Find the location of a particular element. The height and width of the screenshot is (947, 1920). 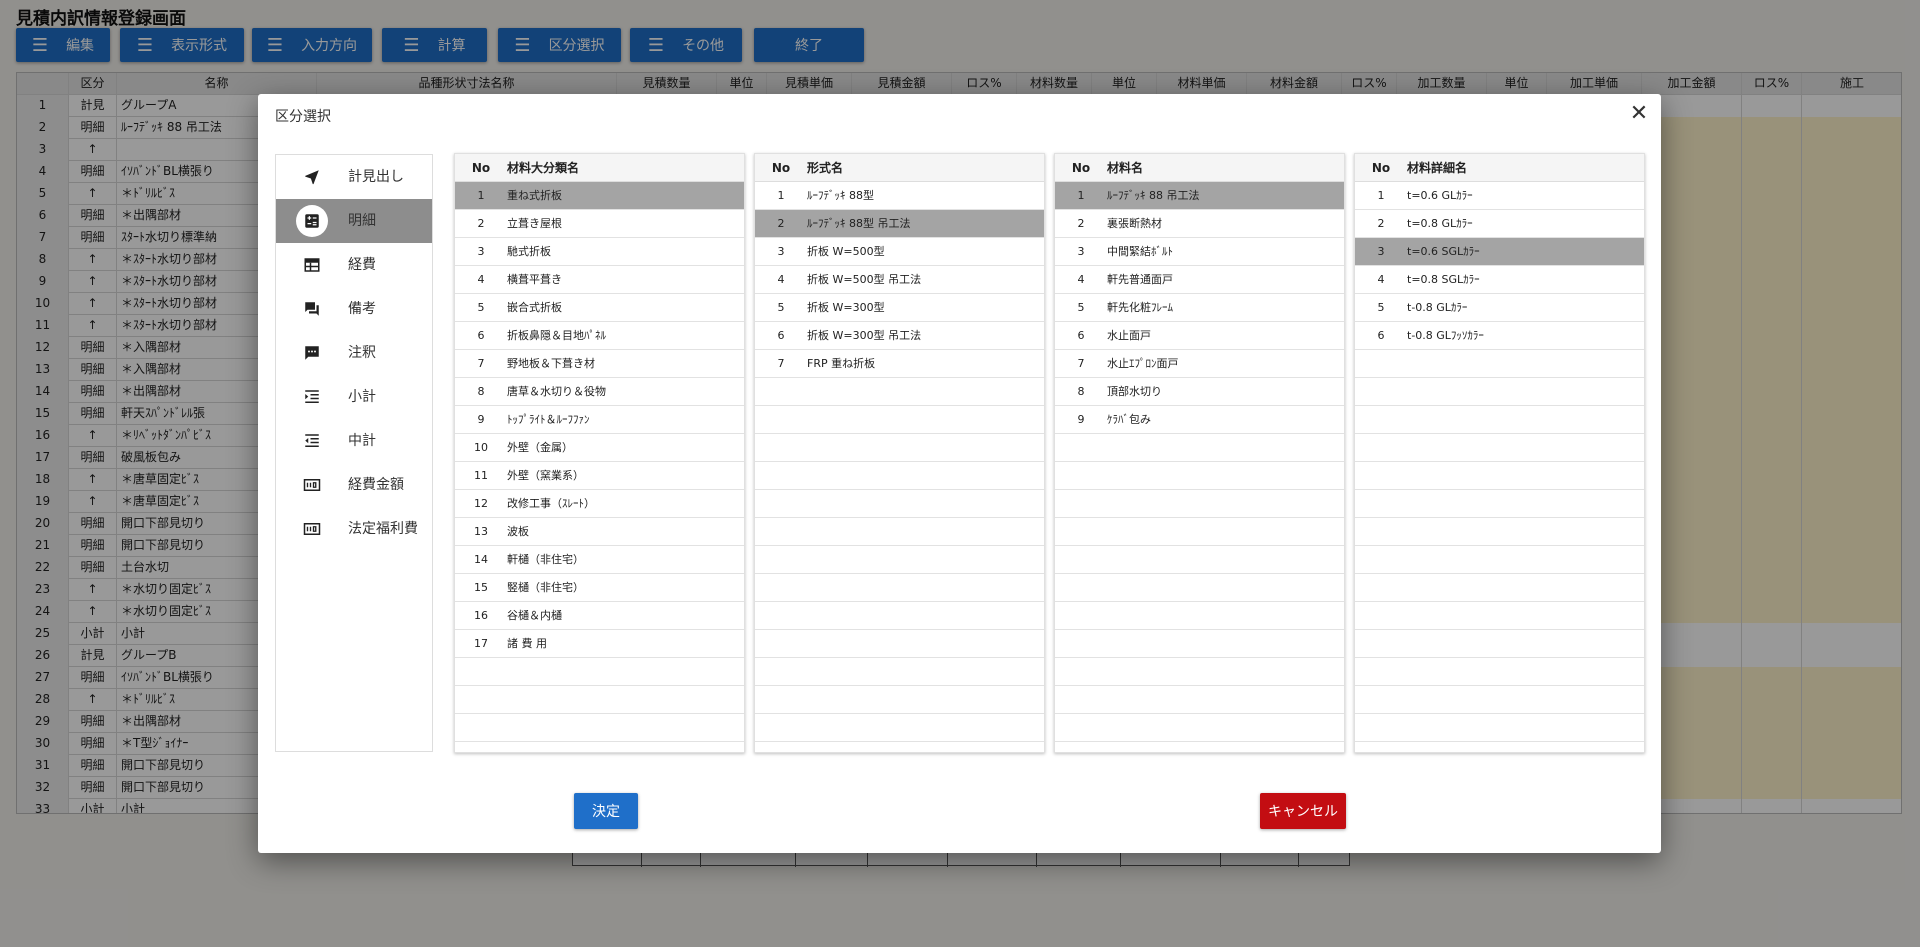

list-item: 8 唐草＆水切り＆役物 is located at coordinates (599, 392).